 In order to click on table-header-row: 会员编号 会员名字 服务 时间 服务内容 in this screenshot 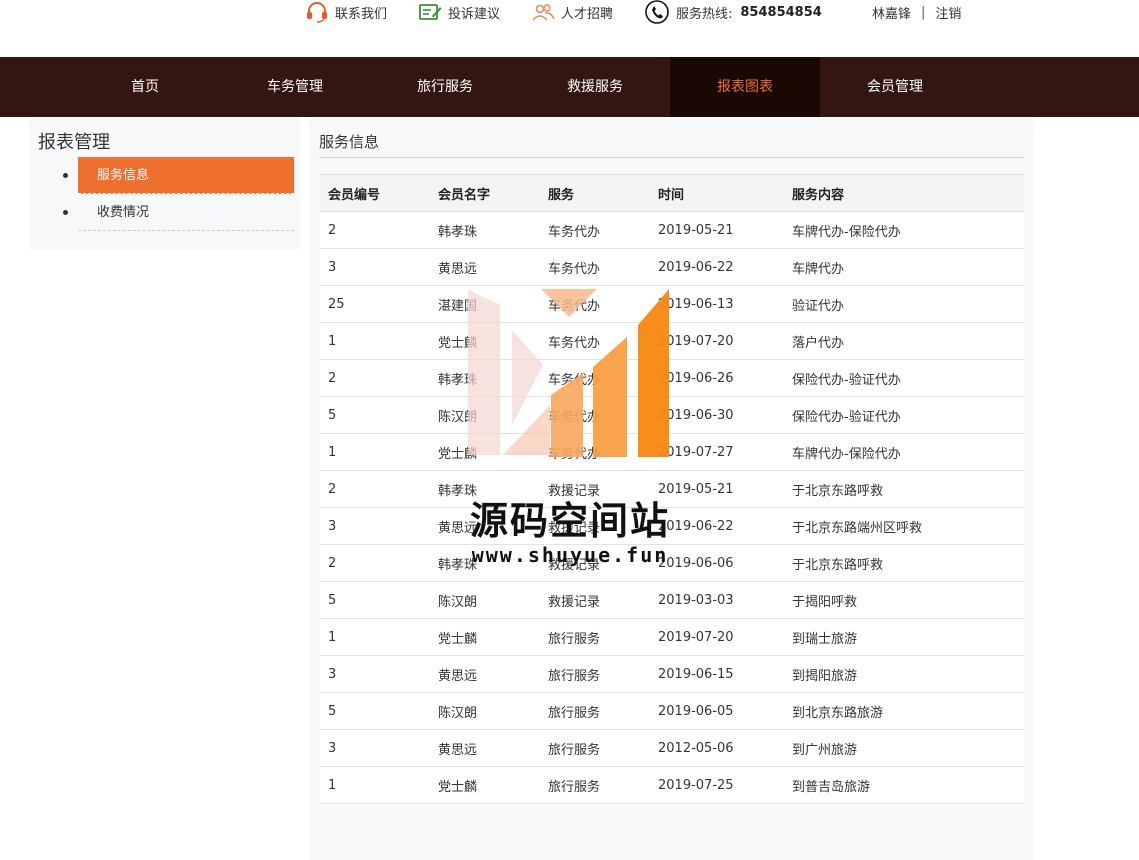, I will do `click(672, 193)`.